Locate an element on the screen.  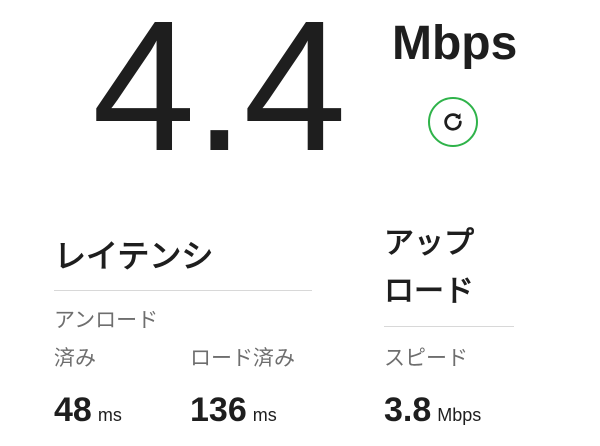
latency-divider is located at coordinates (183, 290).